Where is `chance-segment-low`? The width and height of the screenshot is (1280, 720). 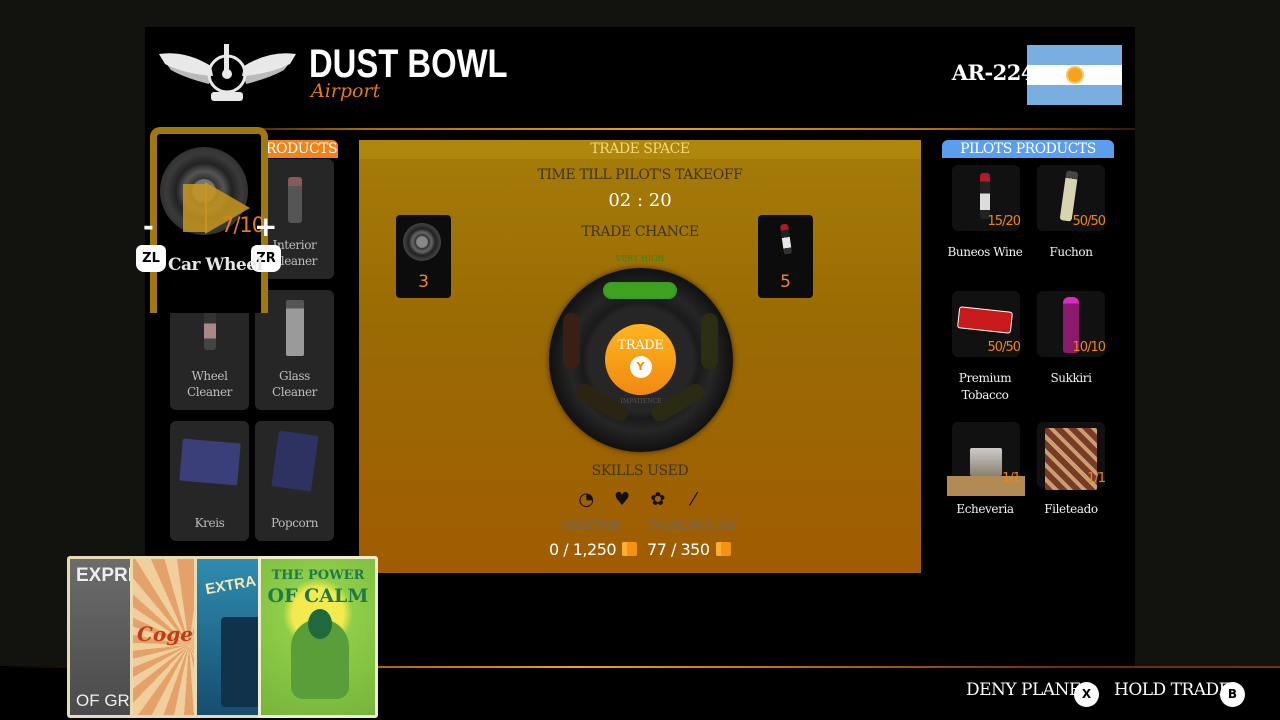
chance-segment-low is located at coordinates (571, 341).